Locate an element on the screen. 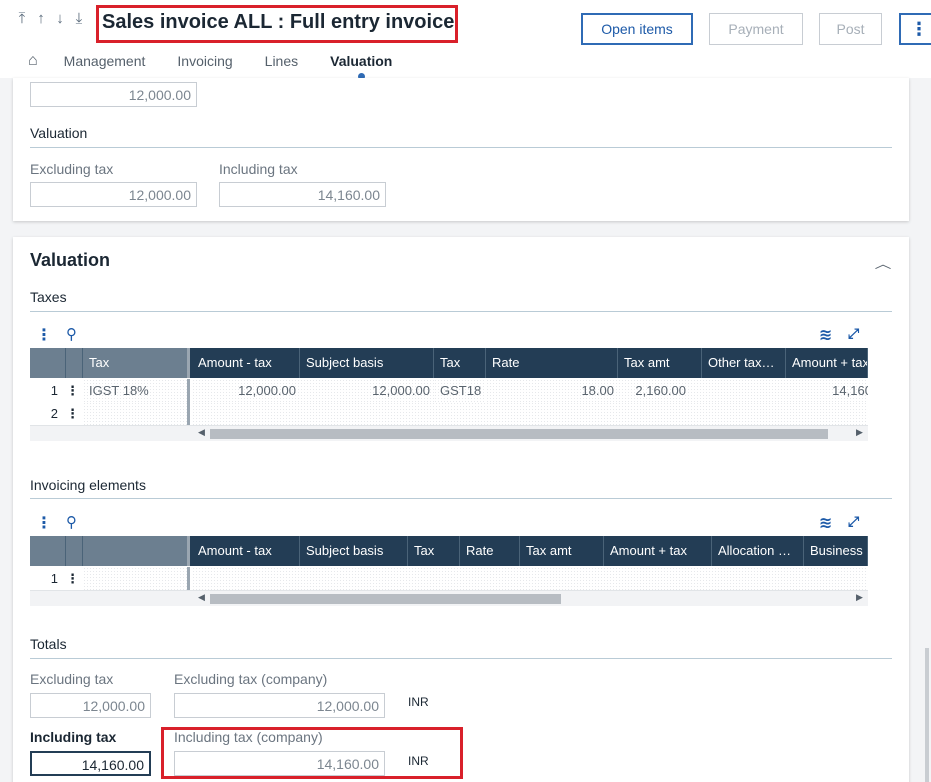  column-header-tax-code: Tax is located at coordinates (460, 363).